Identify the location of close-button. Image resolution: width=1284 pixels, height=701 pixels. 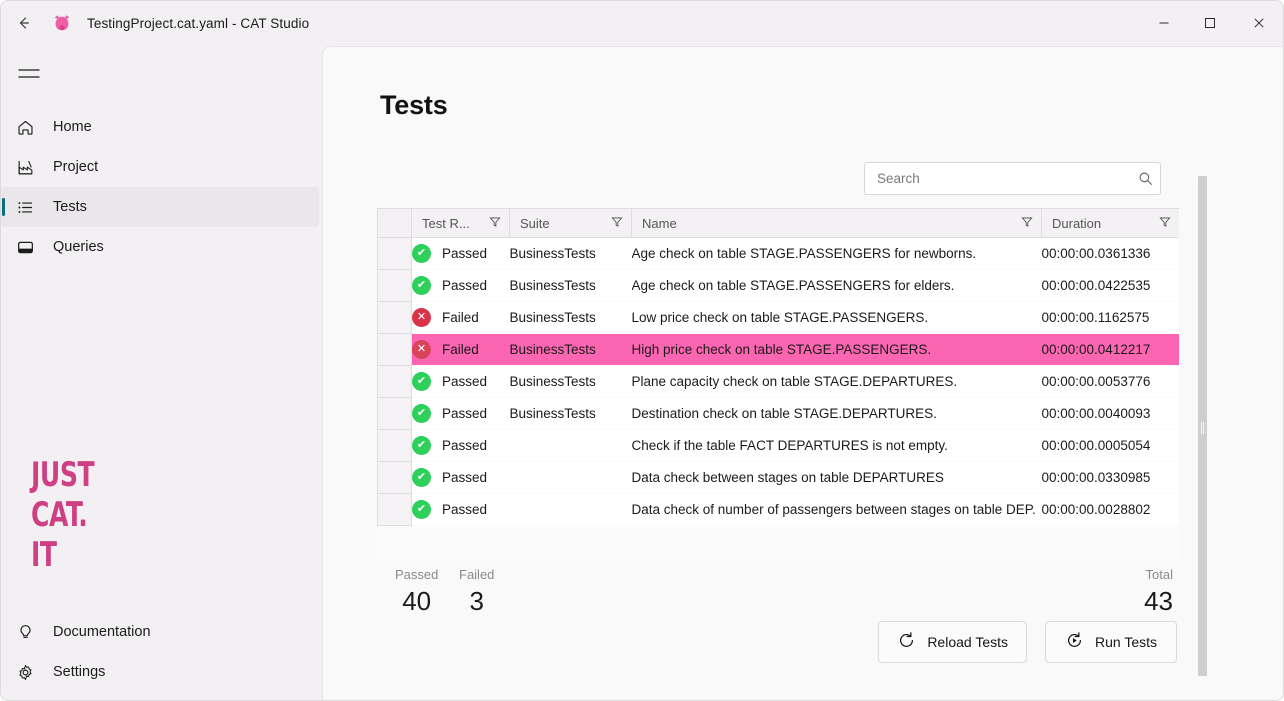
(1258, 23).